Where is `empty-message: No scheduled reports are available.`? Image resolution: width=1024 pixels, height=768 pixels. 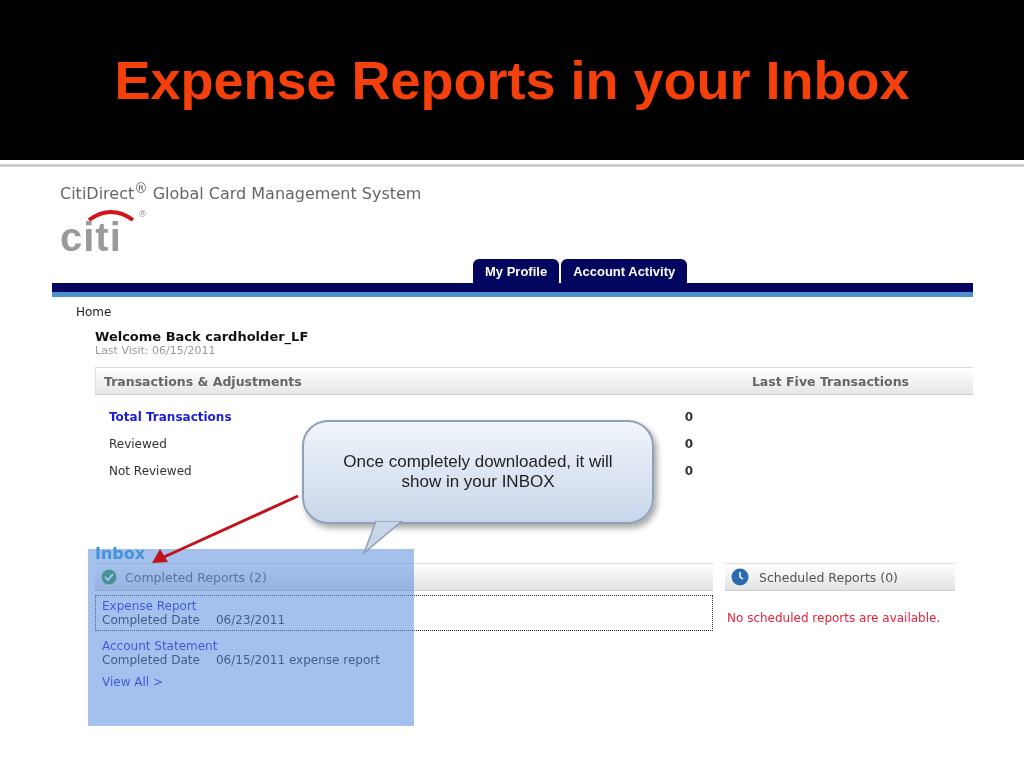 empty-message: No scheduled reports are available. is located at coordinates (834, 618).